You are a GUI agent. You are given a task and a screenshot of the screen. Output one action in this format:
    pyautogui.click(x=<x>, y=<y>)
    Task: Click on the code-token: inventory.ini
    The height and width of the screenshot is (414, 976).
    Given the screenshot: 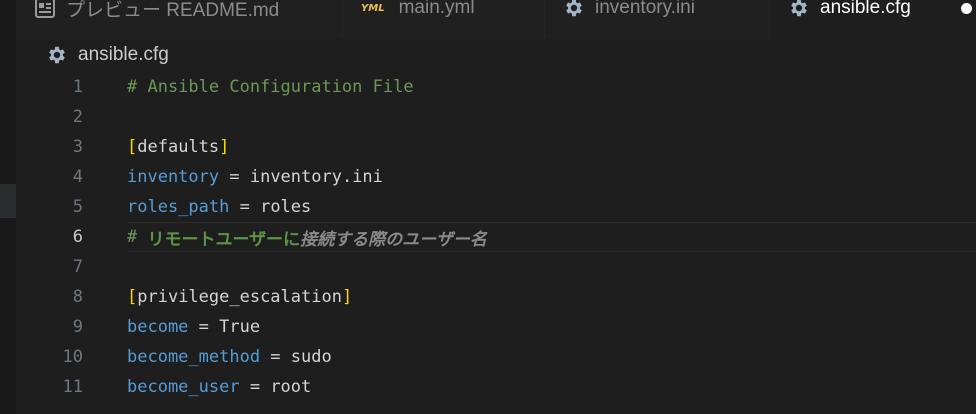 What is the action you would take?
    pyautogui.click(x=316, y=177)
    